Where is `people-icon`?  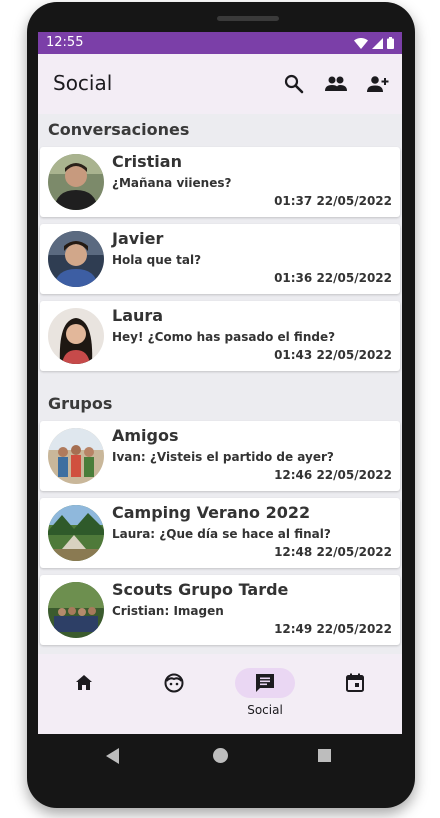 people-icon is located at coordinates (336, 84).